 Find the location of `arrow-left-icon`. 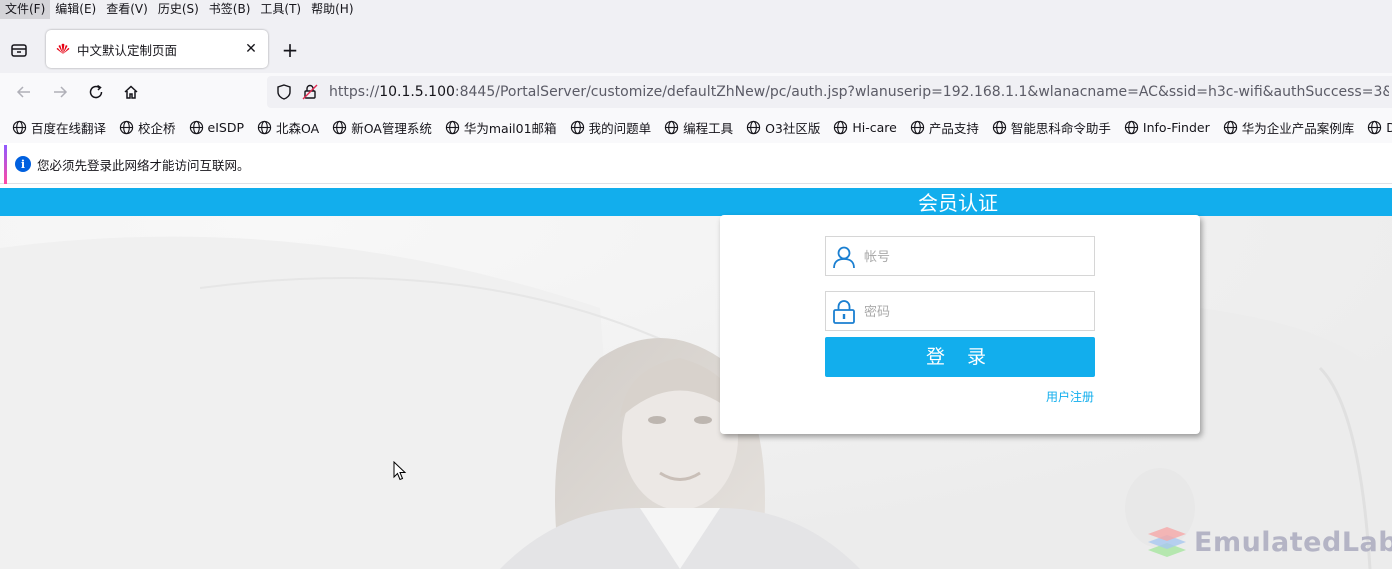

arrow-left-icon is located at coordinates (23, 92).